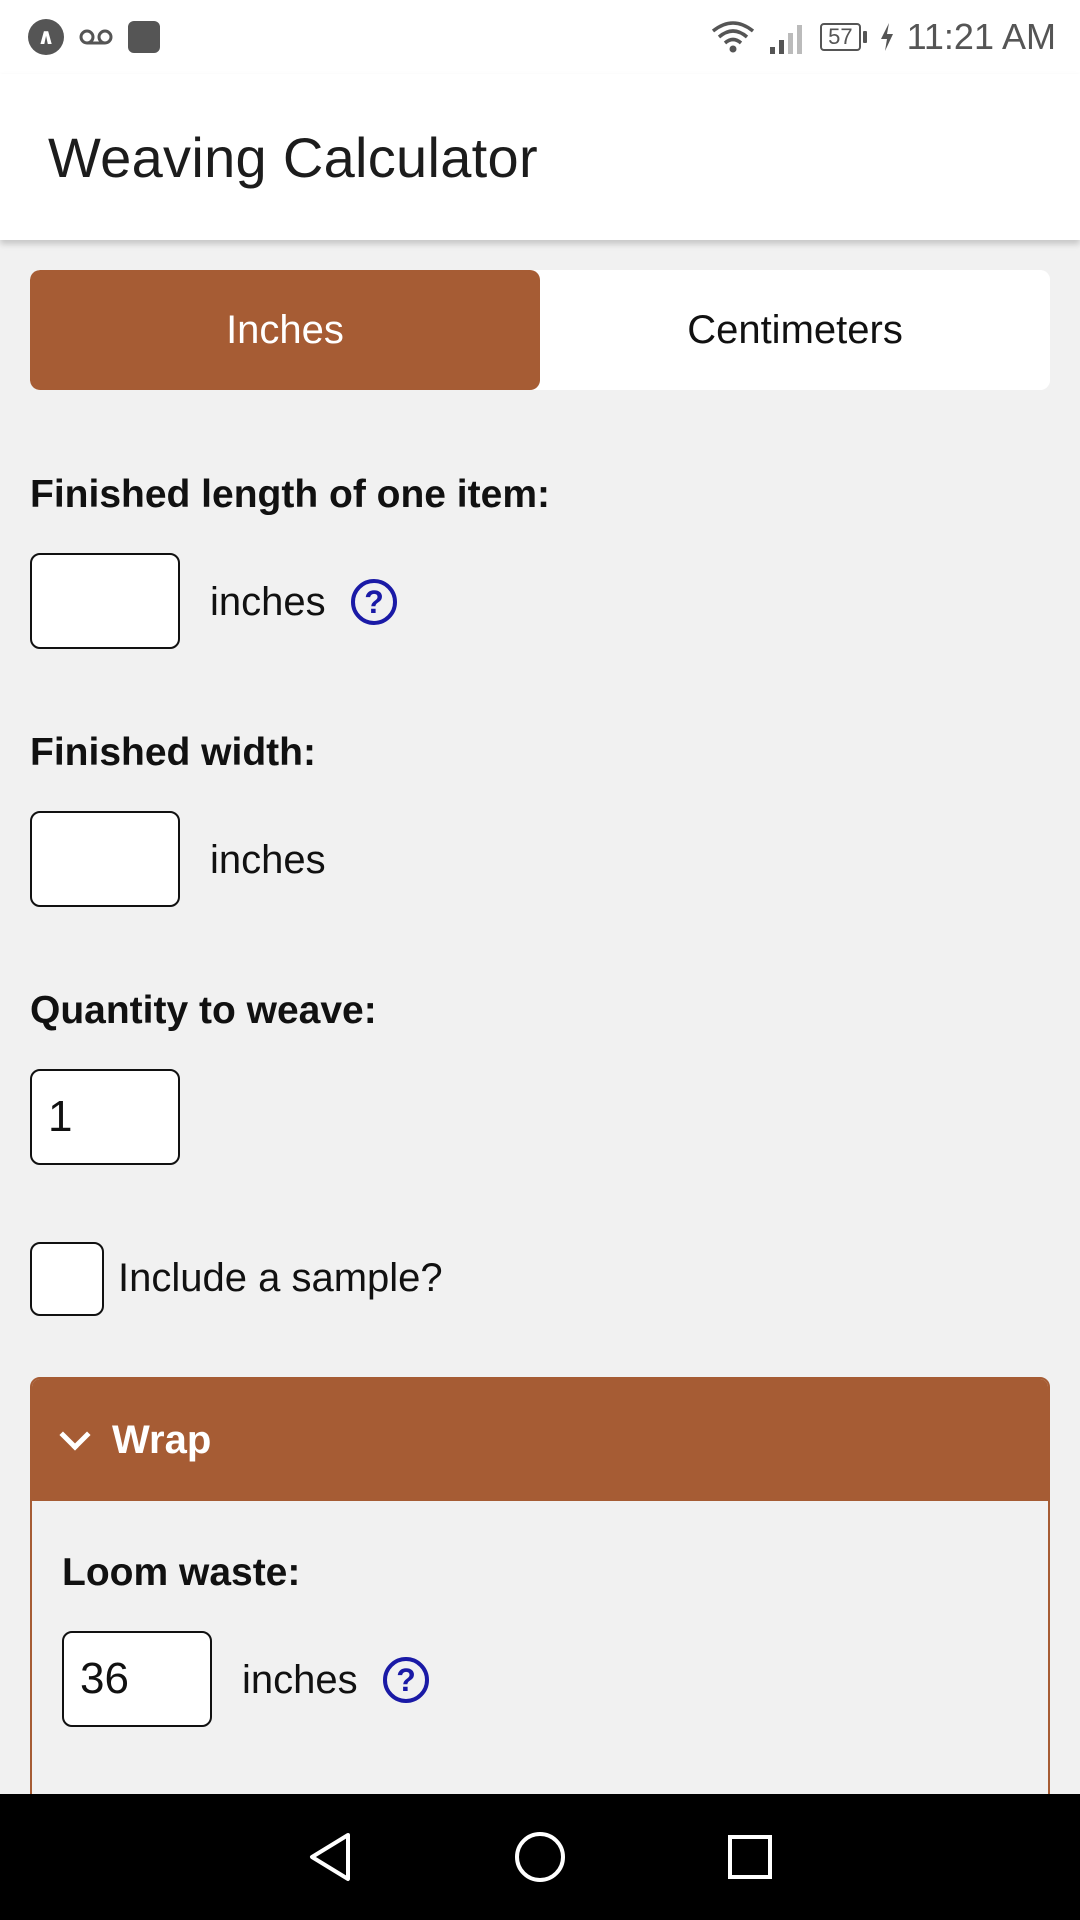  Describe the element at coordinates (105, 859) in the screenshot. I see `finished-width-input` at that location.